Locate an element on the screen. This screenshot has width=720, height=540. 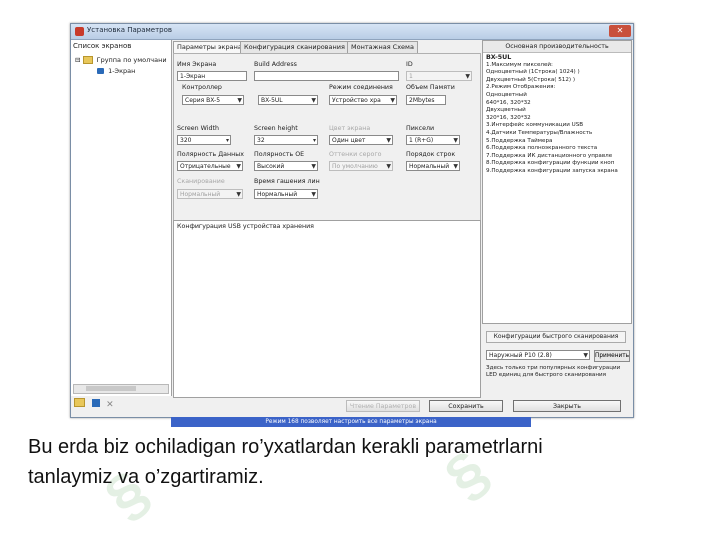
info-line: 3.Интерфейс коммуникации USB is located at coordinates (535, 125).